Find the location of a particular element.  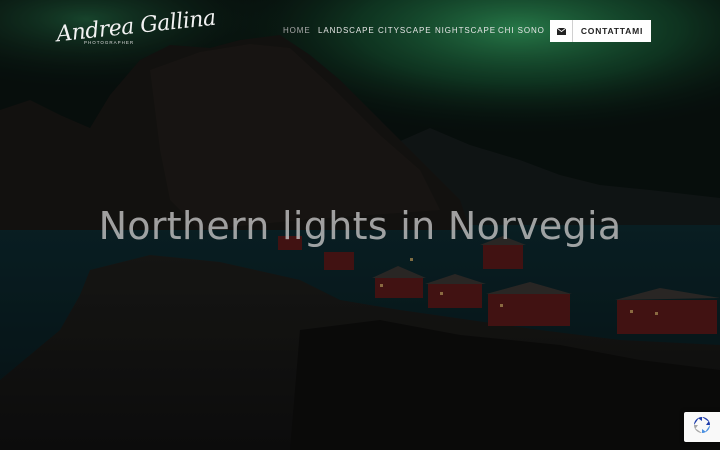

site-logo: Andrea Gallina PHOTOGRAPHER is located at coordinates (136, 31).